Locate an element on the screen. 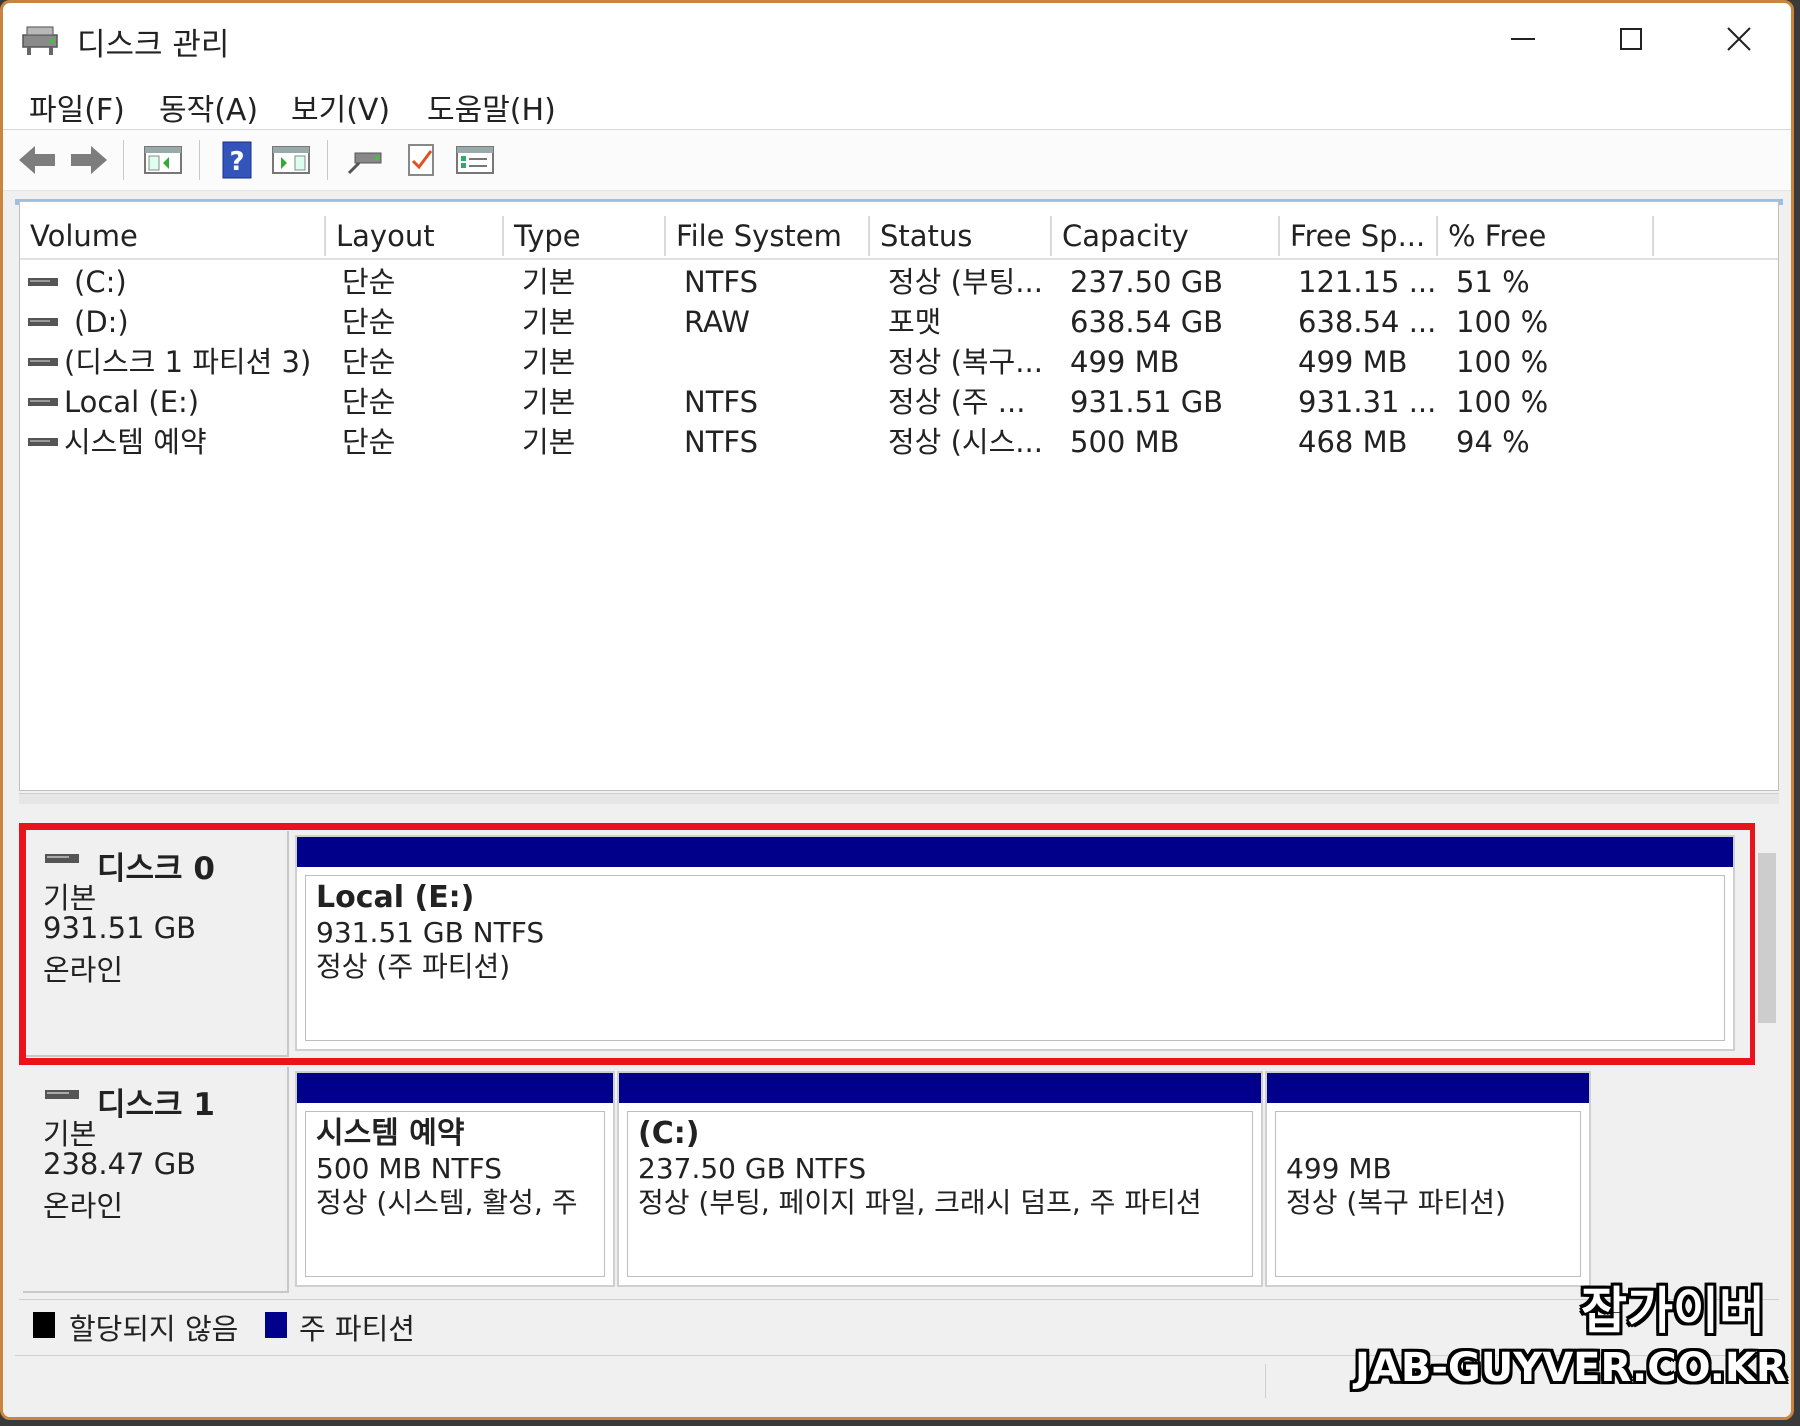 This screenshot has height=1426, width=1800. properties-icon is located at coordinates (475, 160).